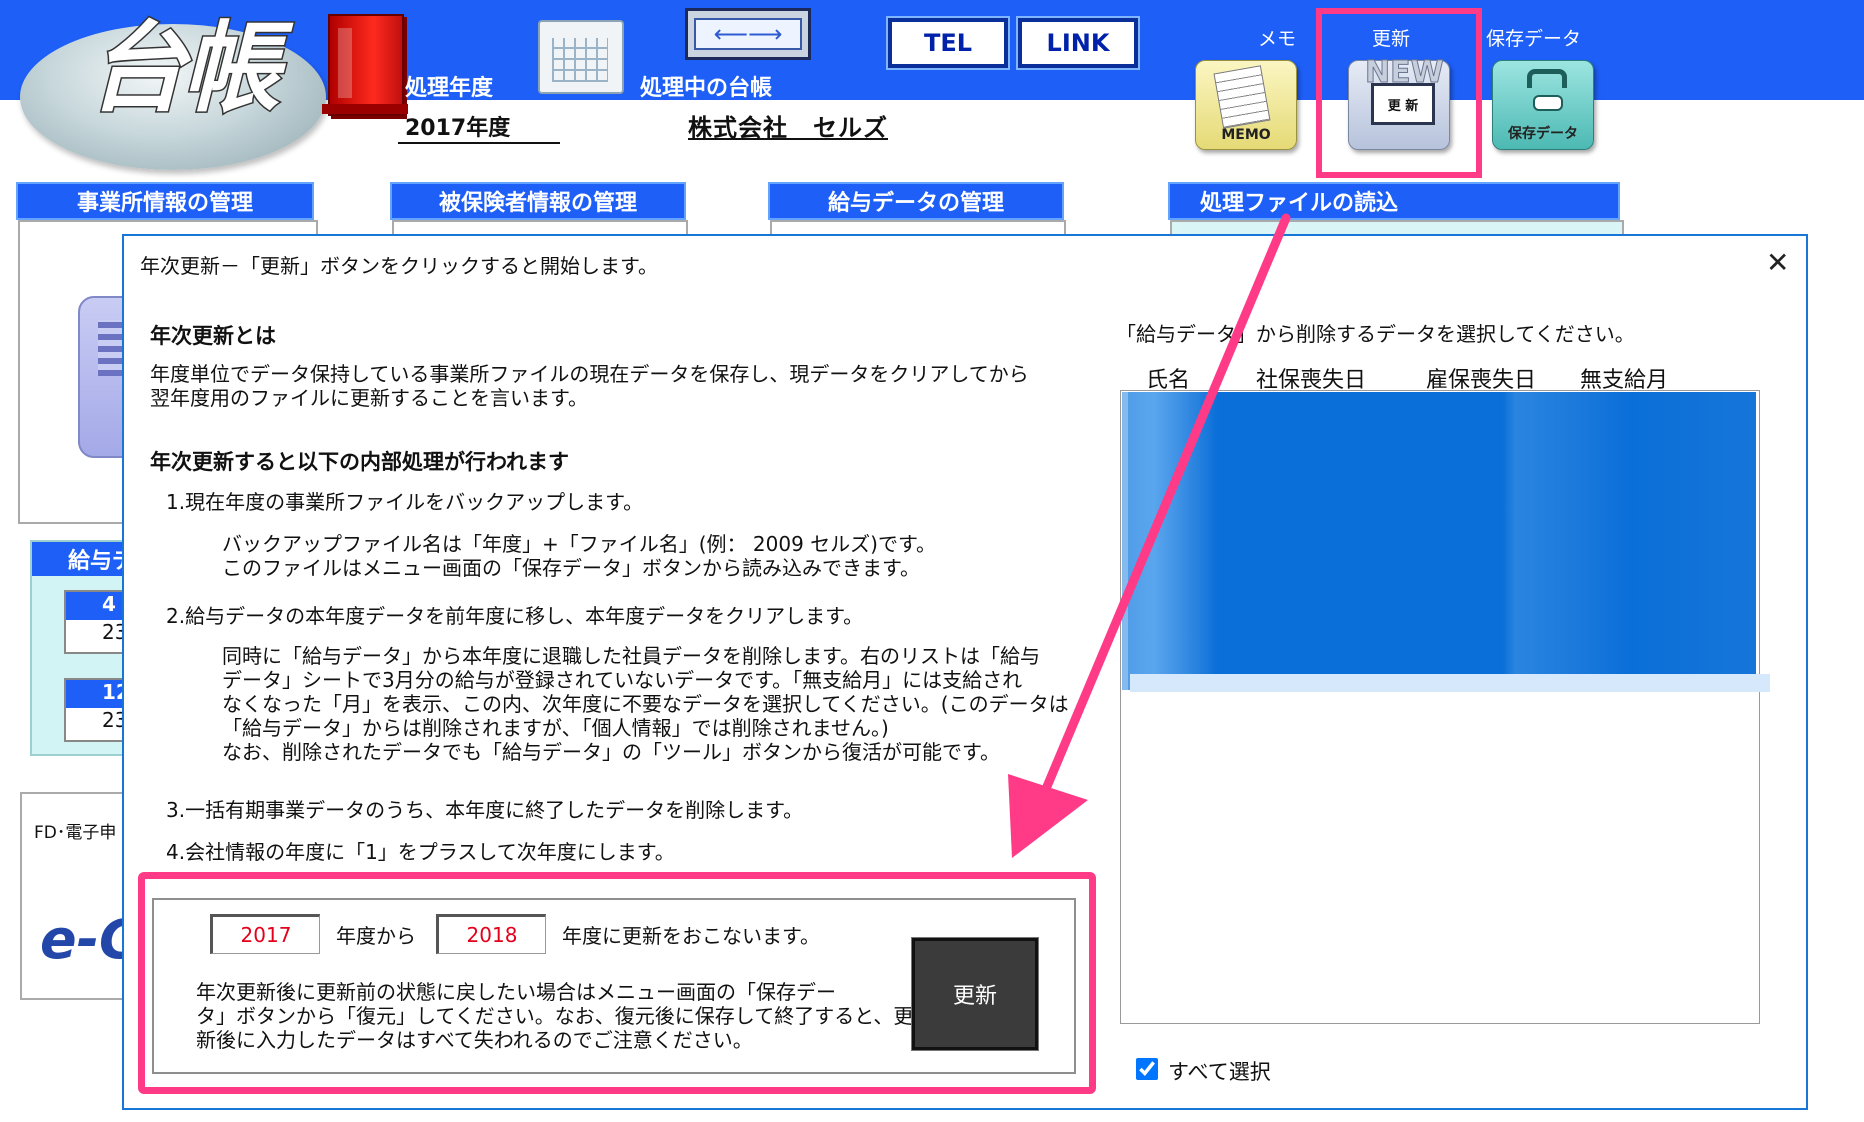  What do you see at coordinates (213, 336) in the screenshot?
I see `what-is-annual-update-heading: 年次更新とは` at bounding box center [213, 336].